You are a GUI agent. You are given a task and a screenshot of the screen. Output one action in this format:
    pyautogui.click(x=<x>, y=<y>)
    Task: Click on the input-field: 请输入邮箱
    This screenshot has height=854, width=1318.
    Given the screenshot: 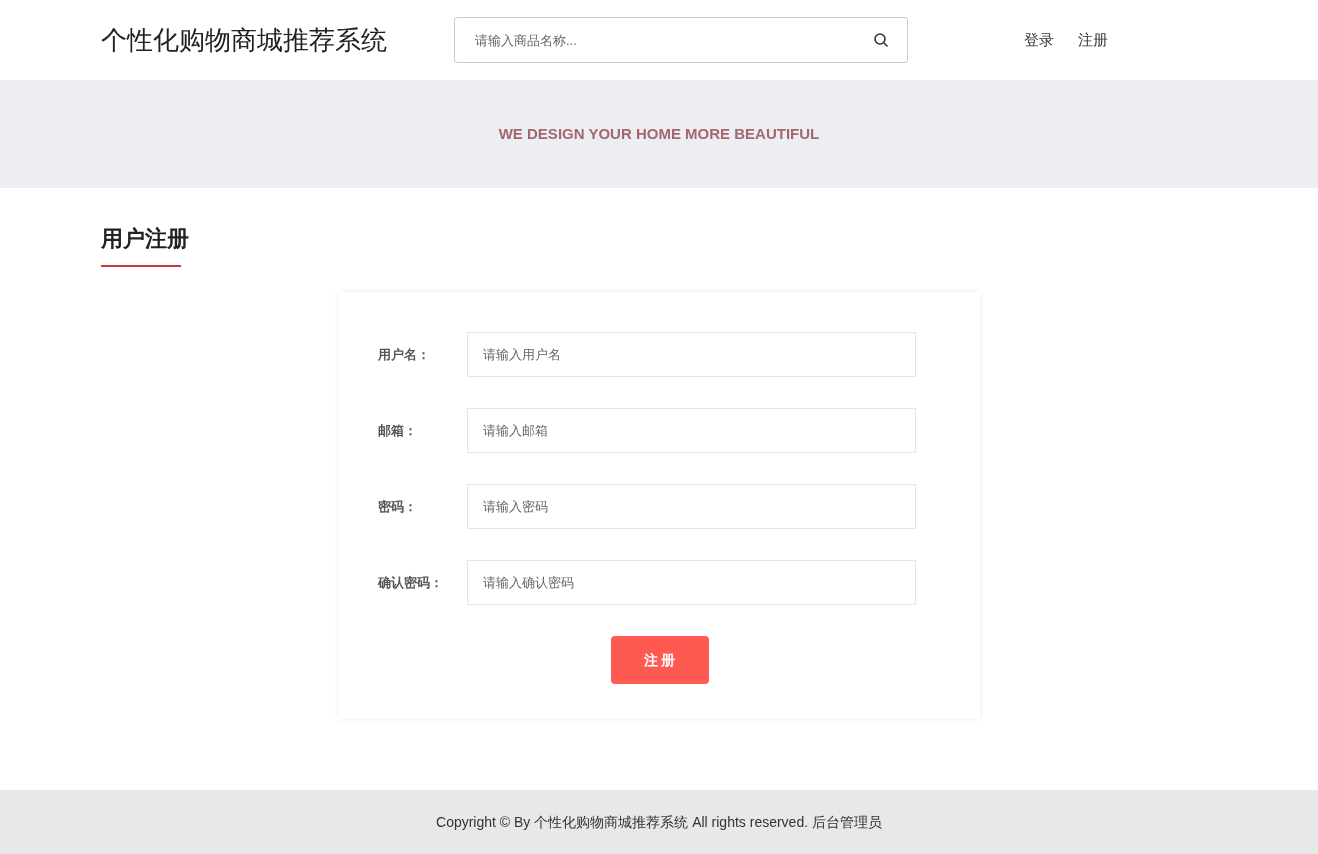 What is the action you would take?
    pyautogui.click(x=691, y=430)
    